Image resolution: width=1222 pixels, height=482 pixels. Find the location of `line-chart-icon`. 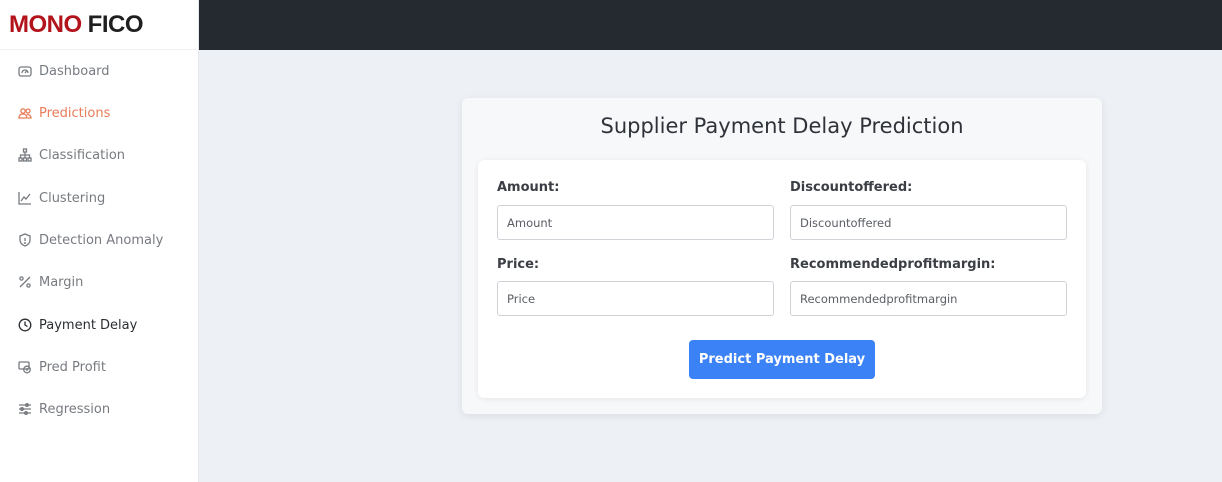

line-chart-icon is located at coordinates (25, 198).